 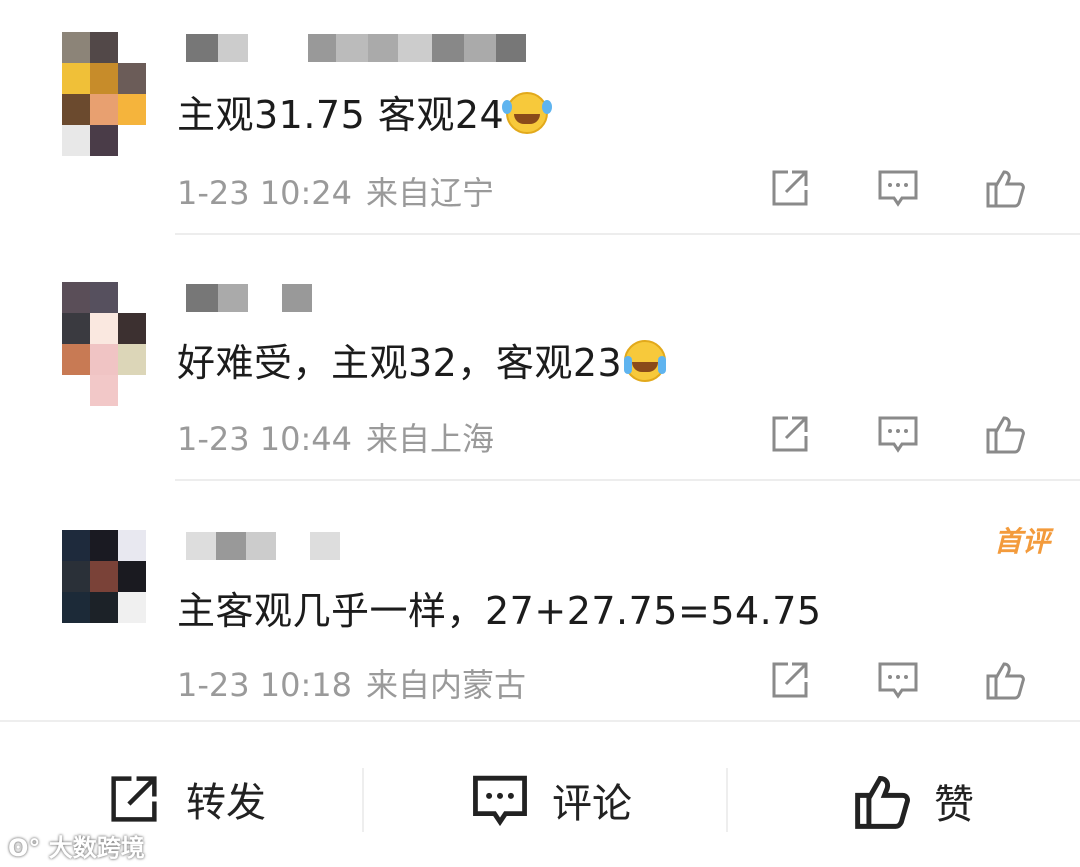 What do you see at coordinates (525, 113) in the screenshot?
I see `laughing-crying-emoji-icon` at bounding box center [525, 113].